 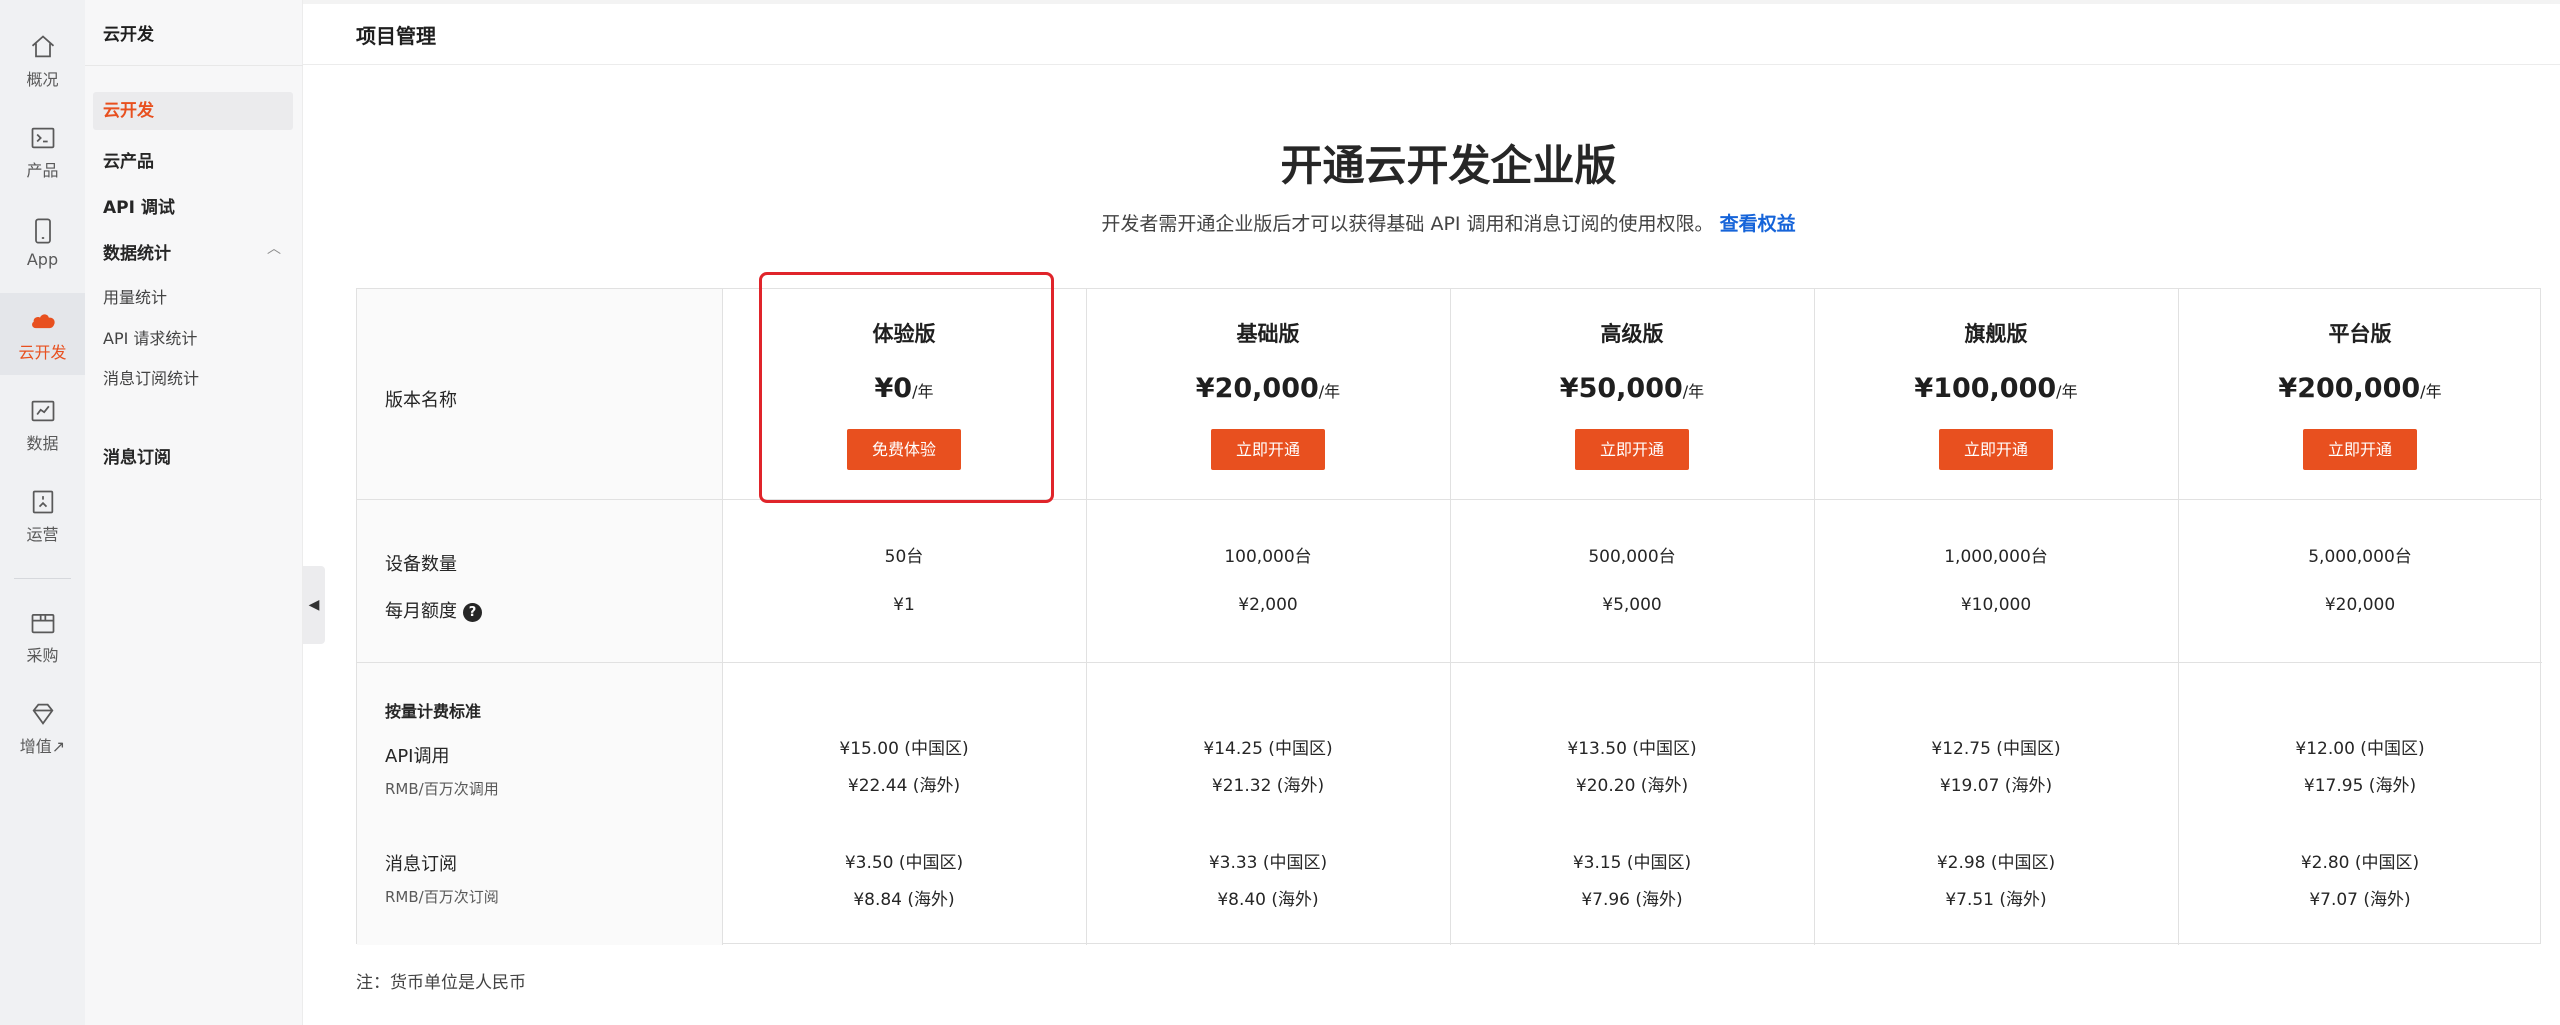 What do you see at coordinates (42, 425) in the screenshot?
I see `rail-item-data: 数据` at bounding box center [42, 425].